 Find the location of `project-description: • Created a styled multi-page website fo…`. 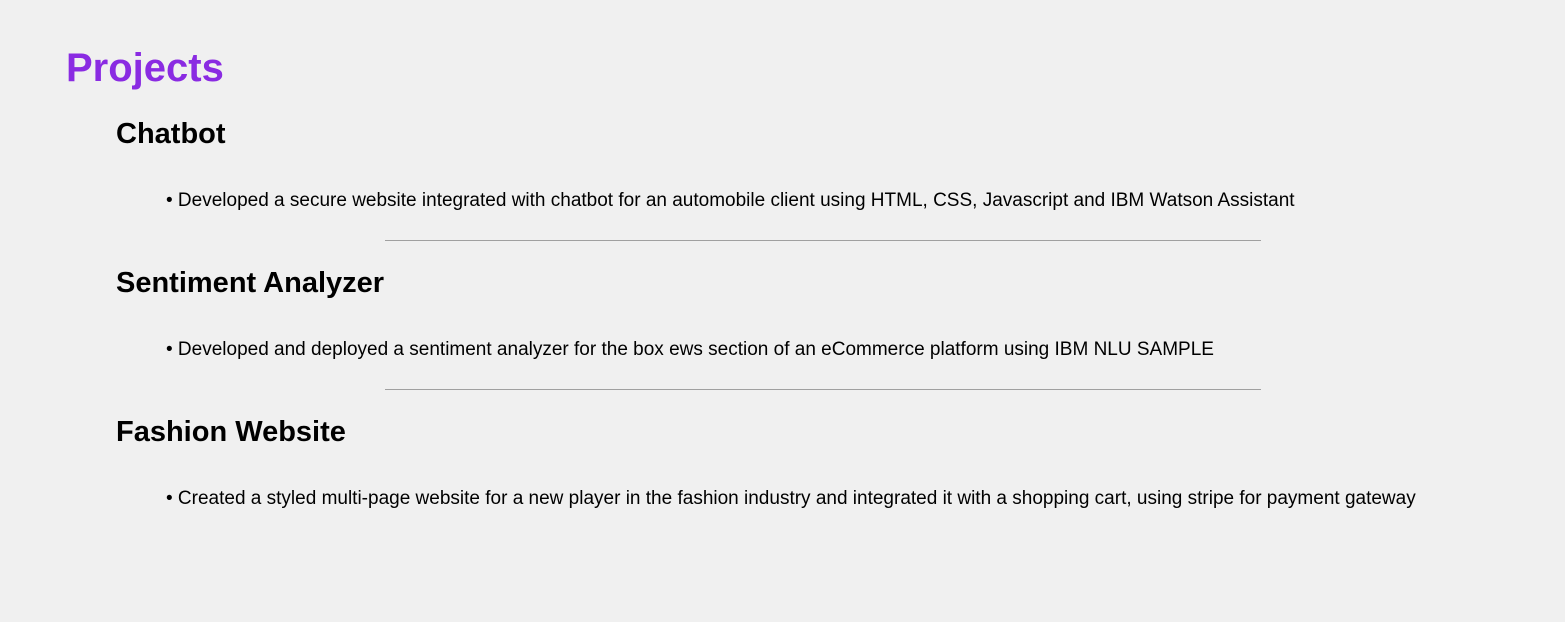

project-description: • Created a styled multi-page website fo… is located at coordinates (791, 498).